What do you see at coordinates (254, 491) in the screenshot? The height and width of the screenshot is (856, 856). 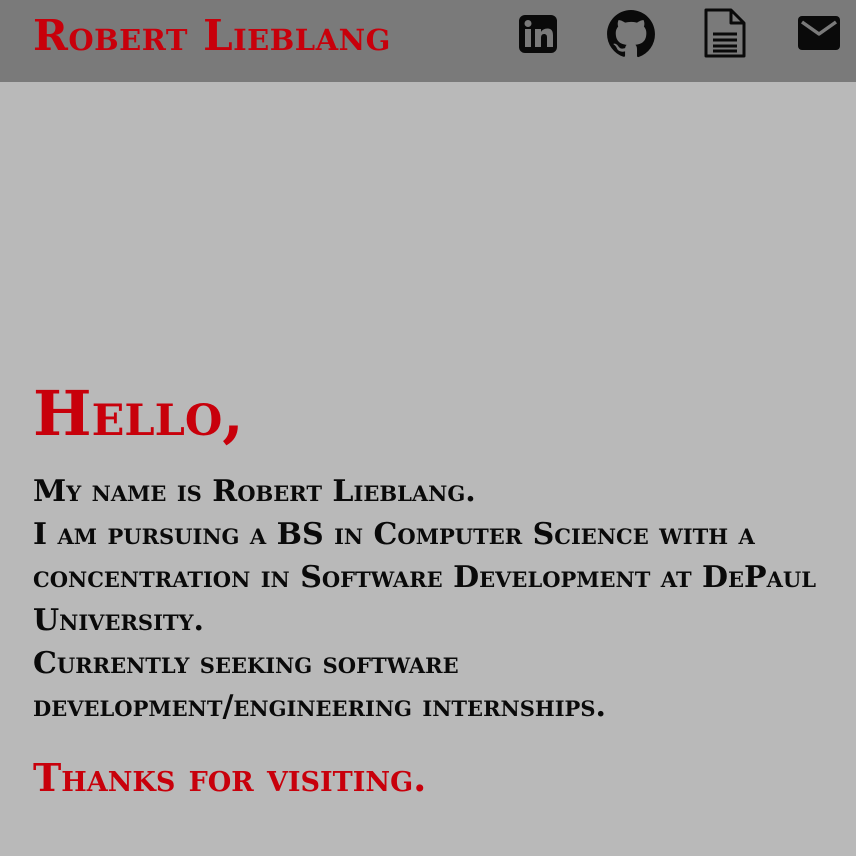 I see `intro-line: My name is Robert Lieblang.` at bounding box center [254, 491].